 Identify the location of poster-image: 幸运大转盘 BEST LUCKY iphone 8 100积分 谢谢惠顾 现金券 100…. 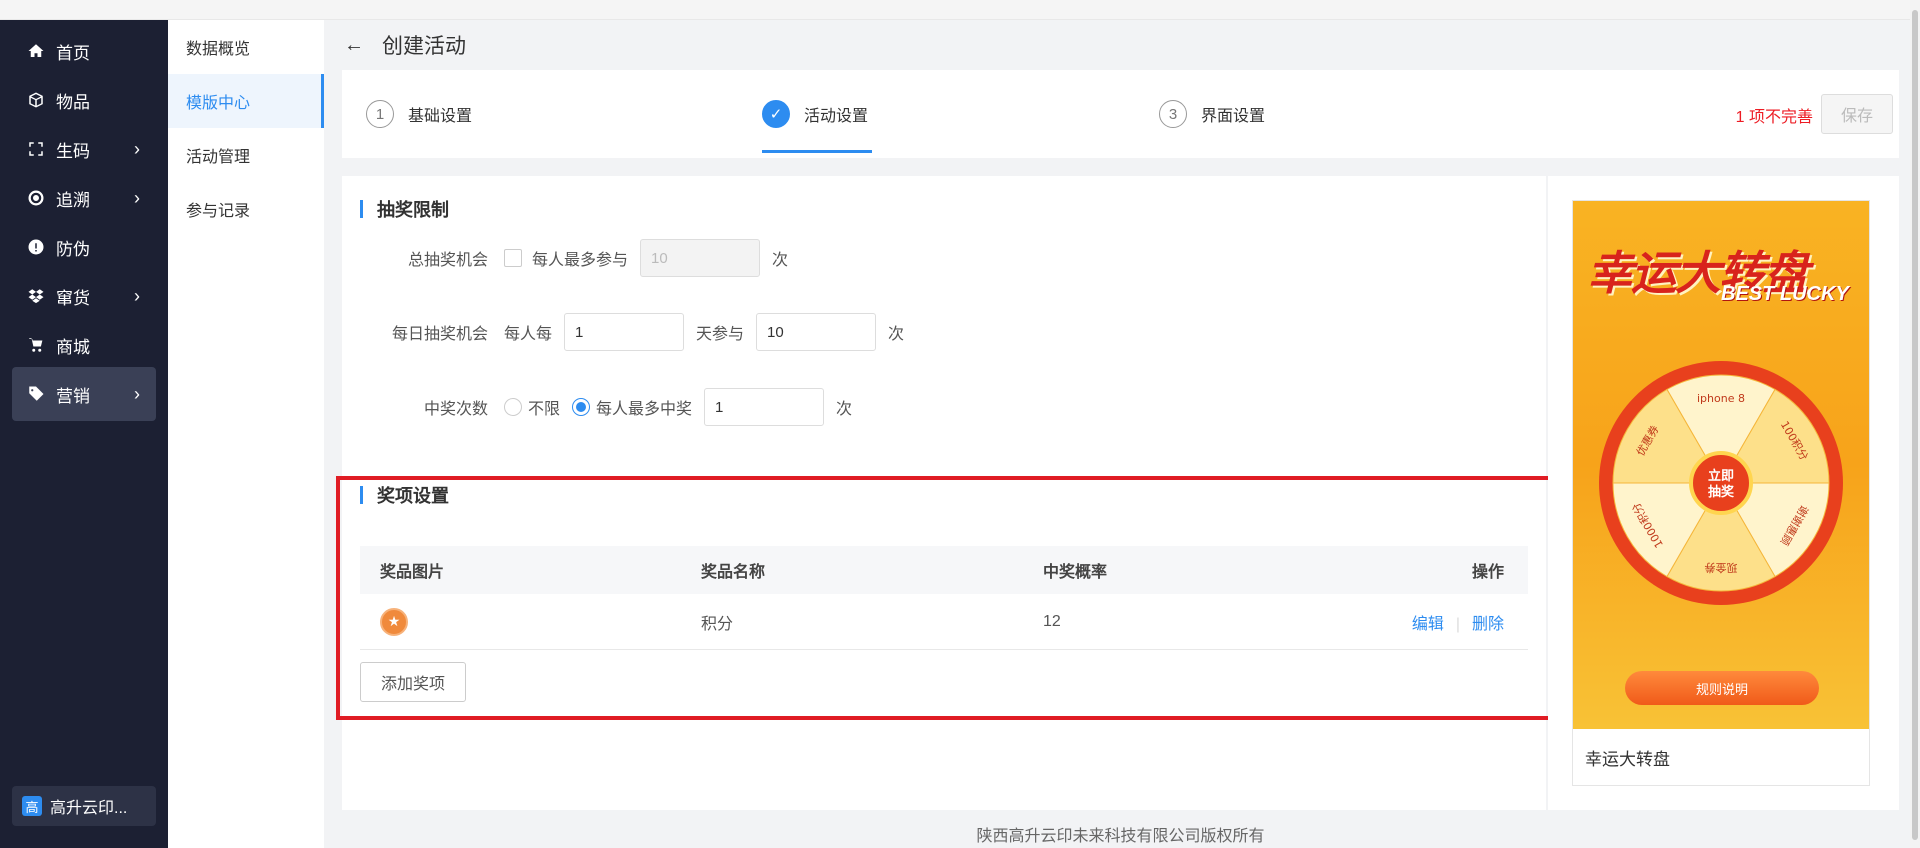
(1721, 465).